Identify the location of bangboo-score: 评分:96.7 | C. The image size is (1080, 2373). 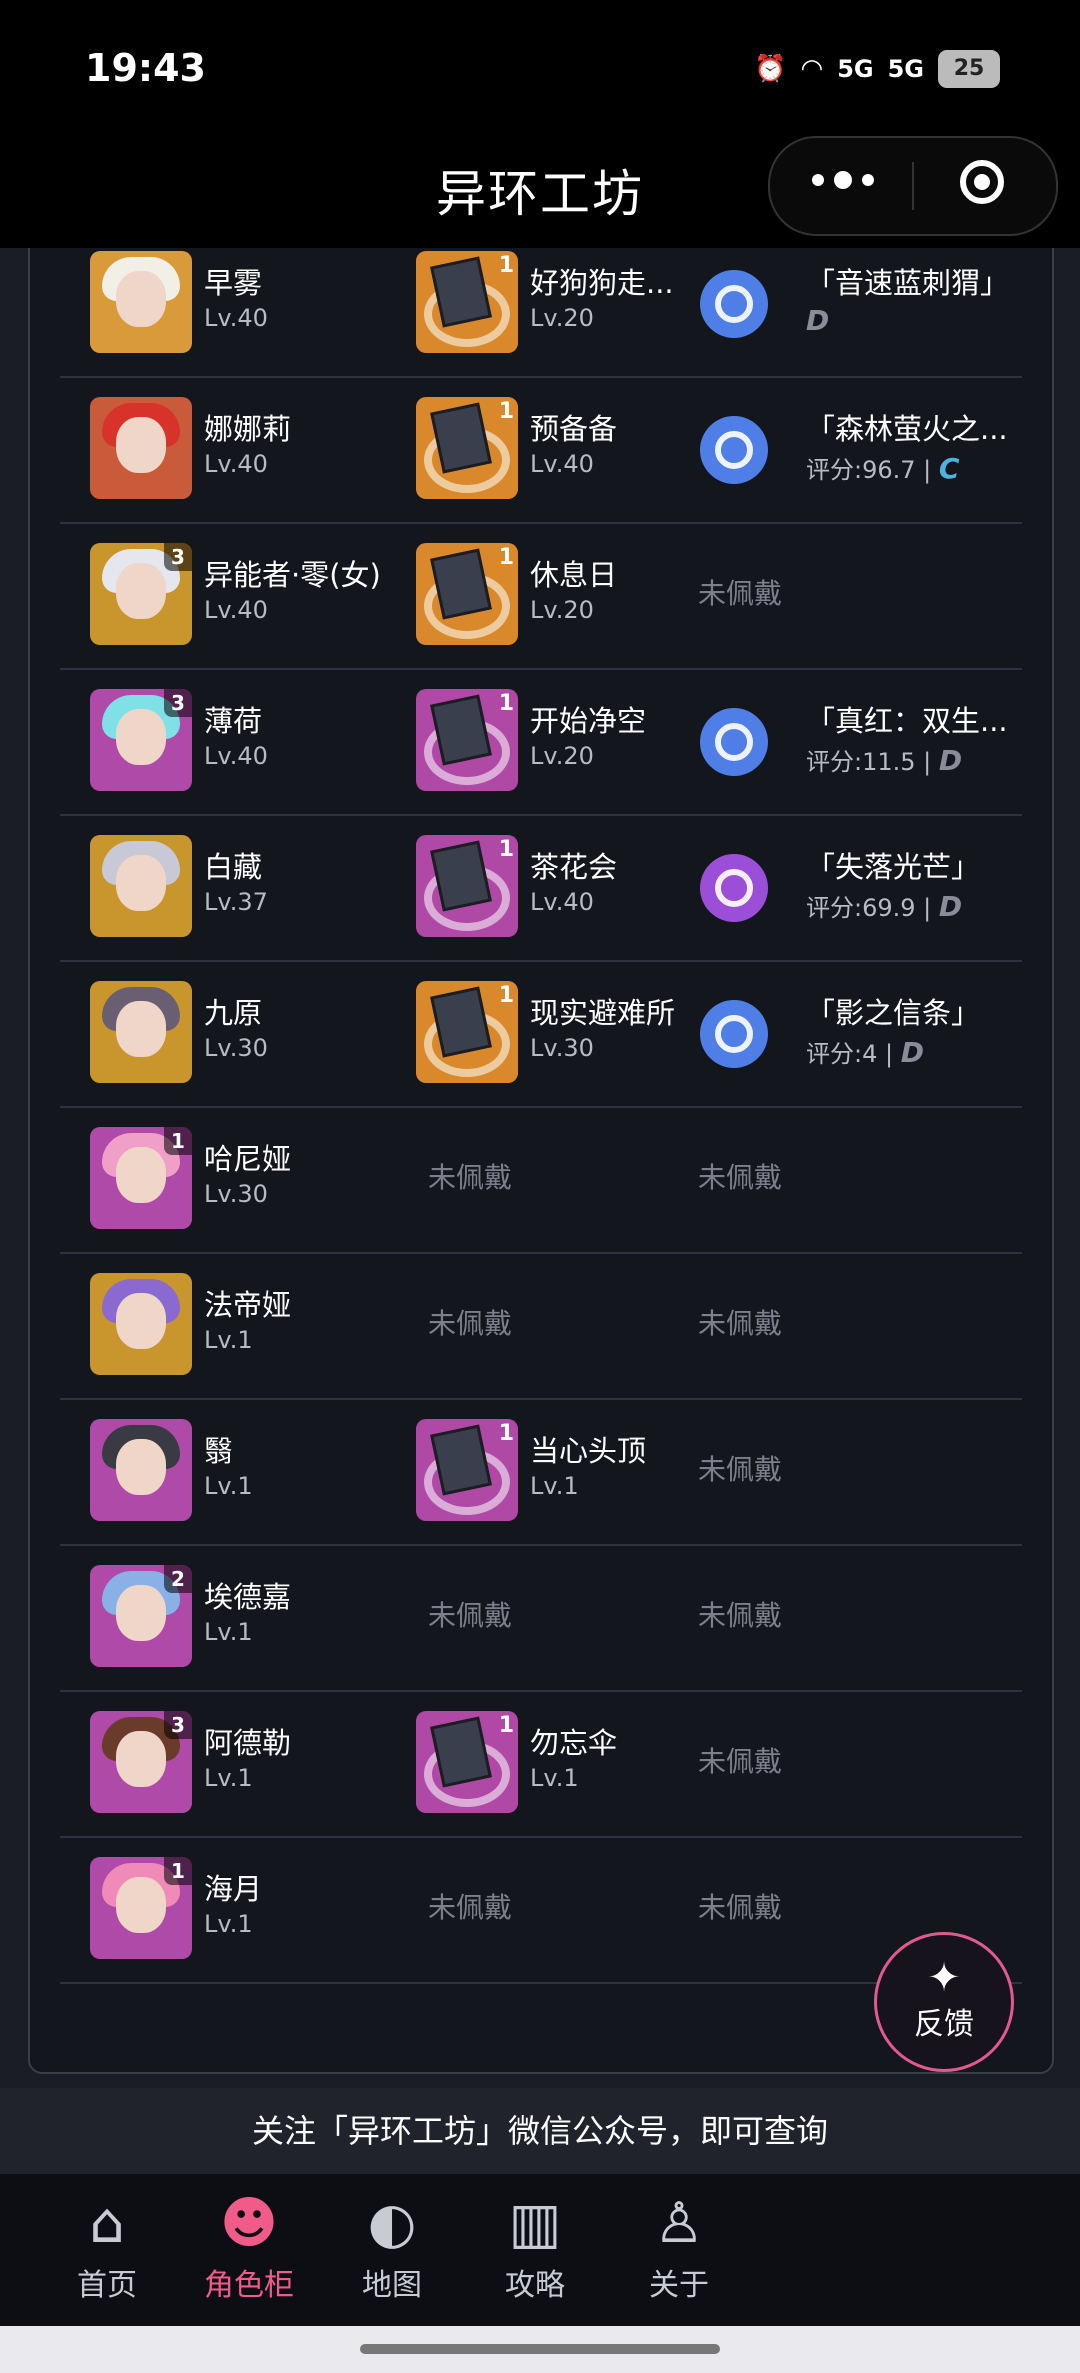
(882, 467).